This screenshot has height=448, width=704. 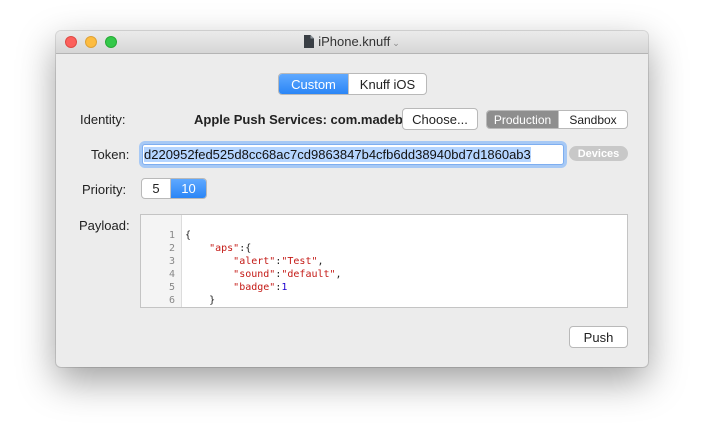 I want to click on push-button: Push, so click(x=598, y=337).